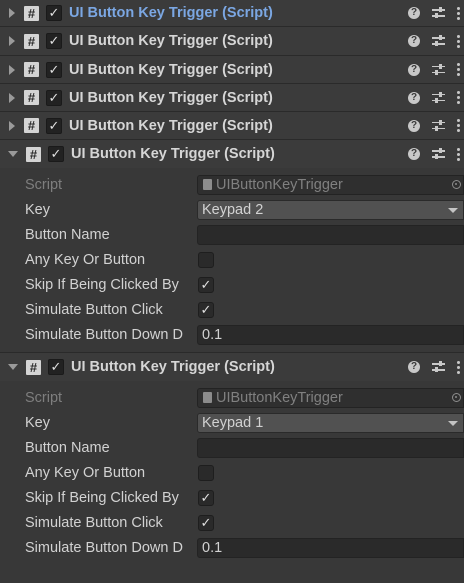 This screenshot has width=464, height=583. Describe the element at coordinates (104, 334) in the screenshot. I see `simulate-down-label: Simulate Button Down D` at that location.